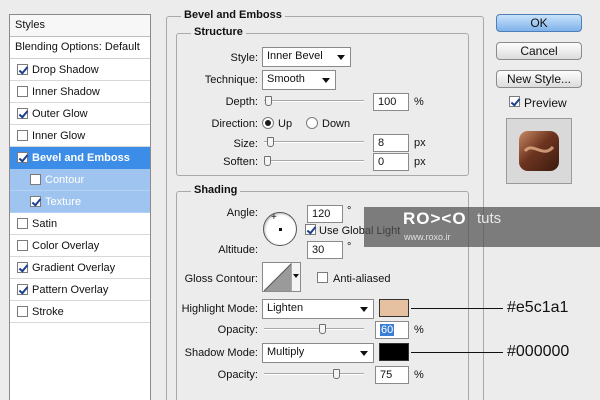 The image size is (600, 400). Describe the element at coordinates (314, 329) in the screenshot. I see `highlight-opacity-slider` at that location.